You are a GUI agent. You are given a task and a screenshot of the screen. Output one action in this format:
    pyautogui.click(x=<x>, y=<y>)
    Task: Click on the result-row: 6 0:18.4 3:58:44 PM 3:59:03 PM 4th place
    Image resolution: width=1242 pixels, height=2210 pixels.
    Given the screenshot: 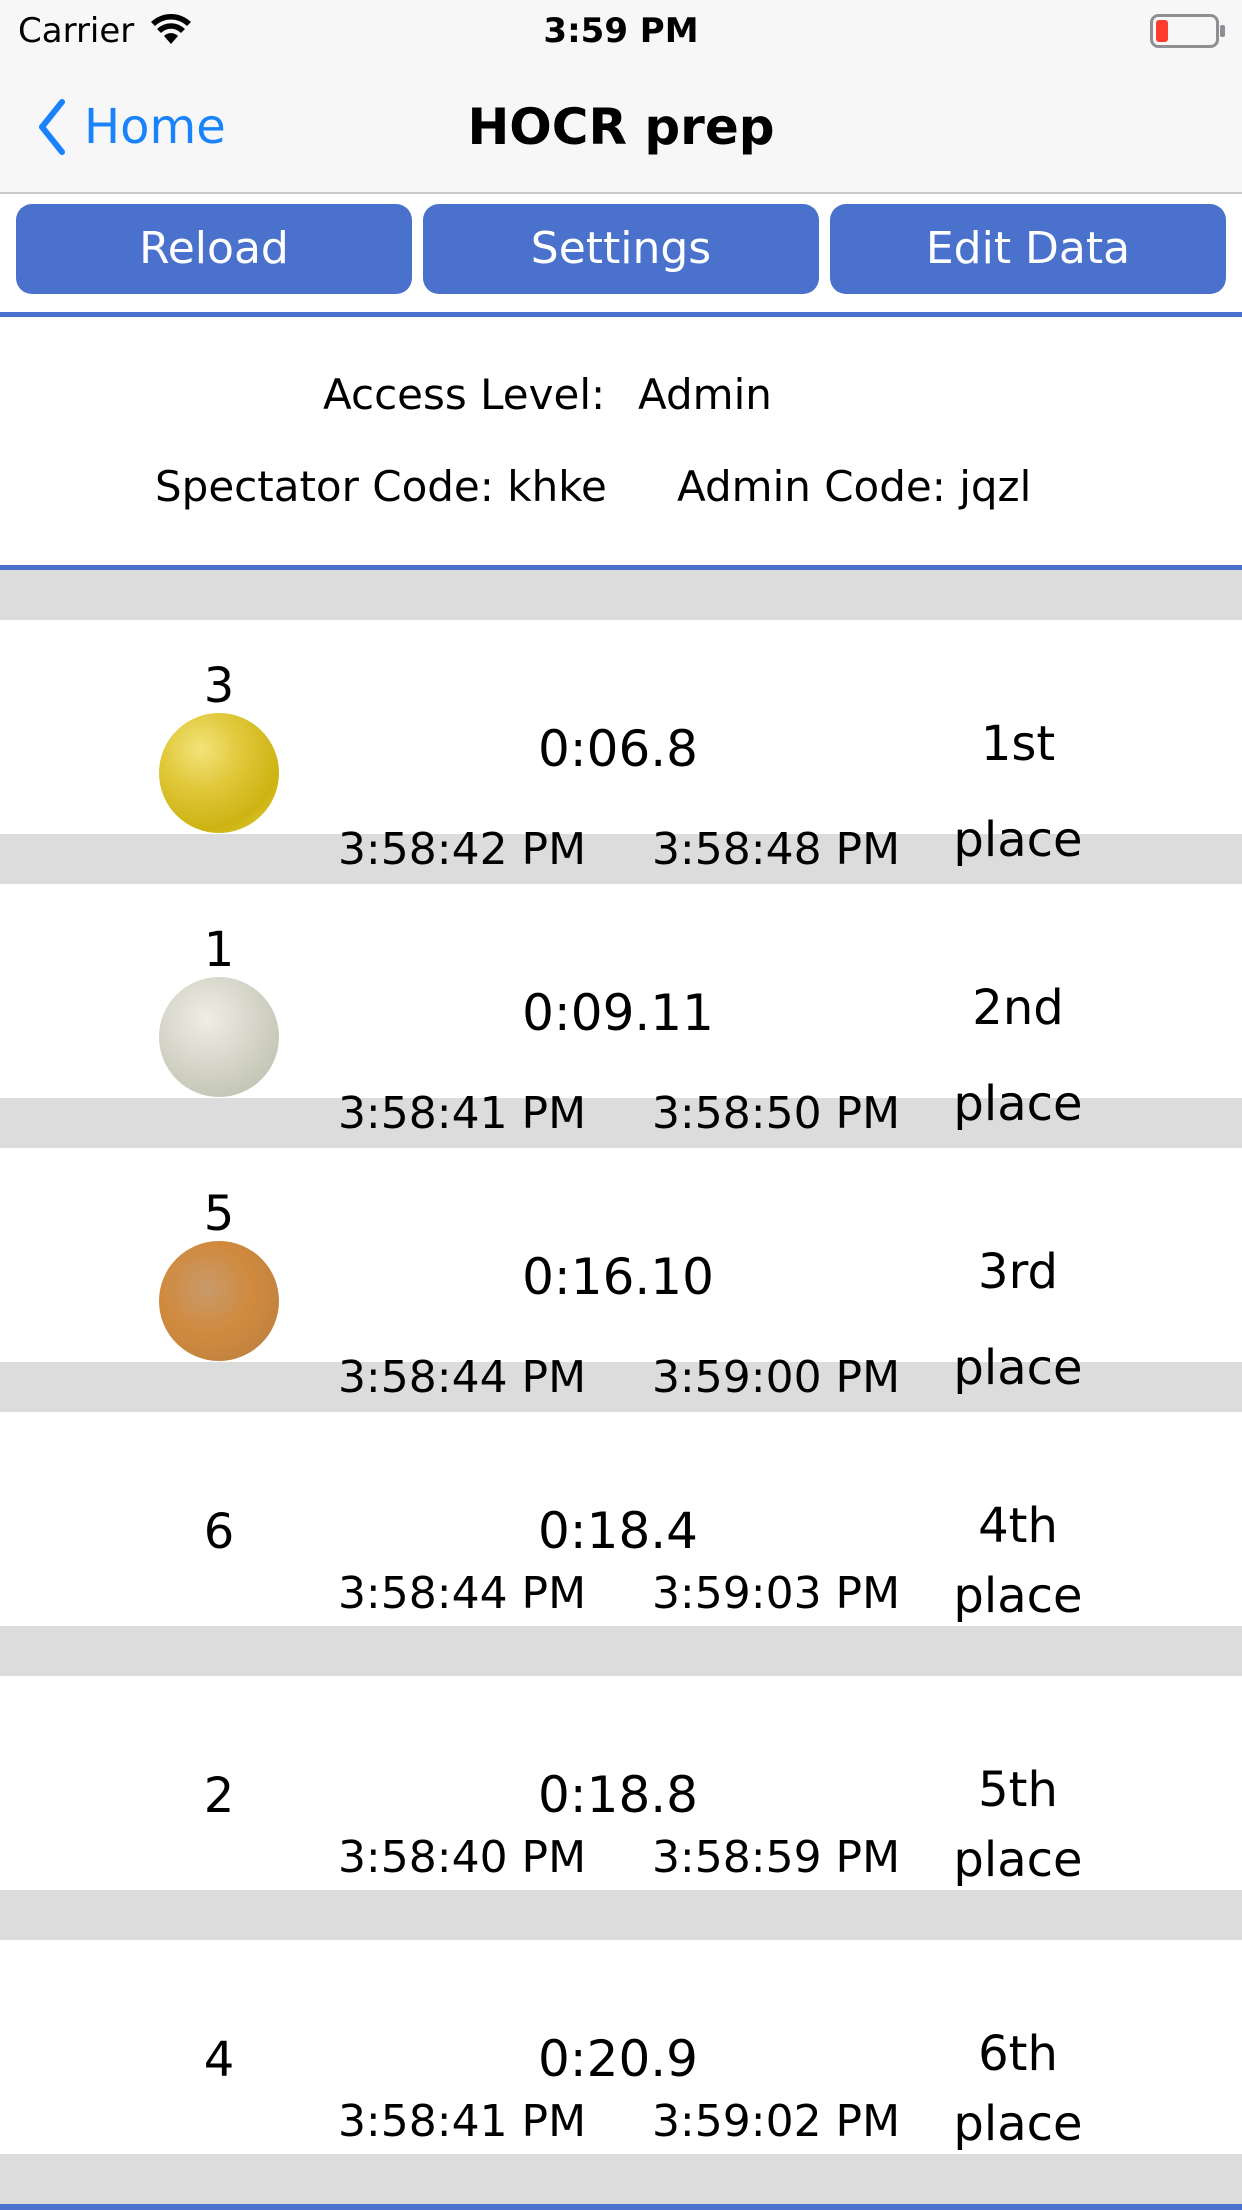 What is the action you would take?
    pyautogui.click(x=621, y=1519)
    